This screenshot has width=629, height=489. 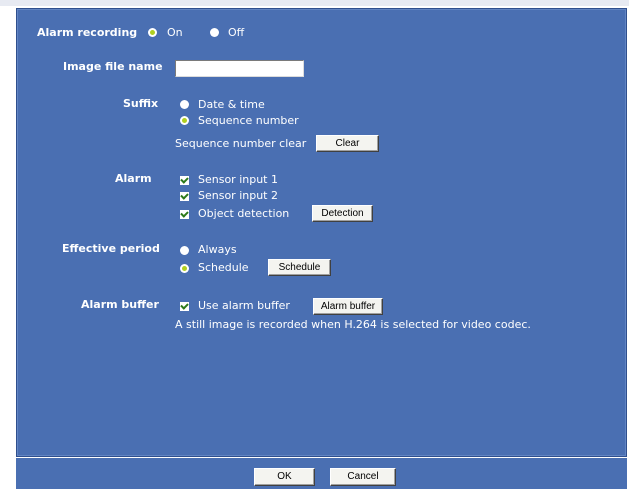 What do you see at coordinates (133, 178) in the screenshot?
I see `alarm-label: Alarm` at bounding box center [133, 178].